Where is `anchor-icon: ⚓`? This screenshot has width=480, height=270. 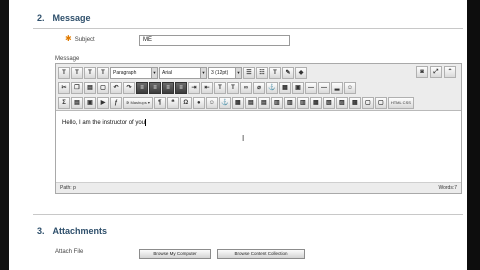 anchor-icon: ⚓ is located at coordinates (224, 102).